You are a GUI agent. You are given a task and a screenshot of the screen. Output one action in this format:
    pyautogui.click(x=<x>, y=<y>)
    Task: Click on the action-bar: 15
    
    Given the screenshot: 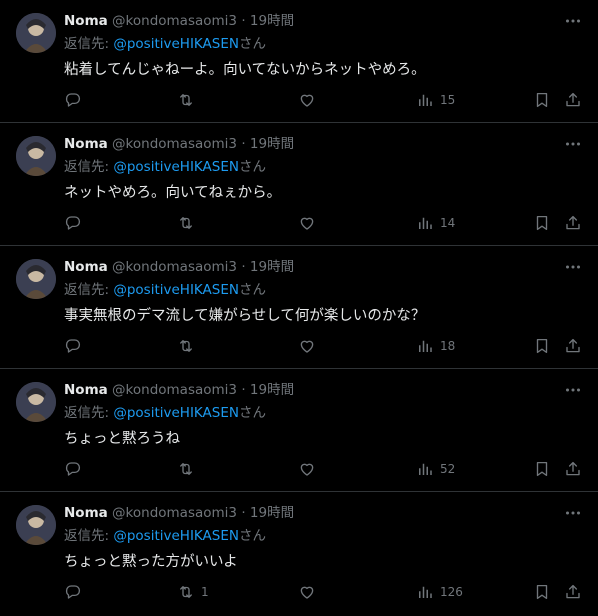 What is the action you would take?
    pyautogui.click(x=324, y=100)
    